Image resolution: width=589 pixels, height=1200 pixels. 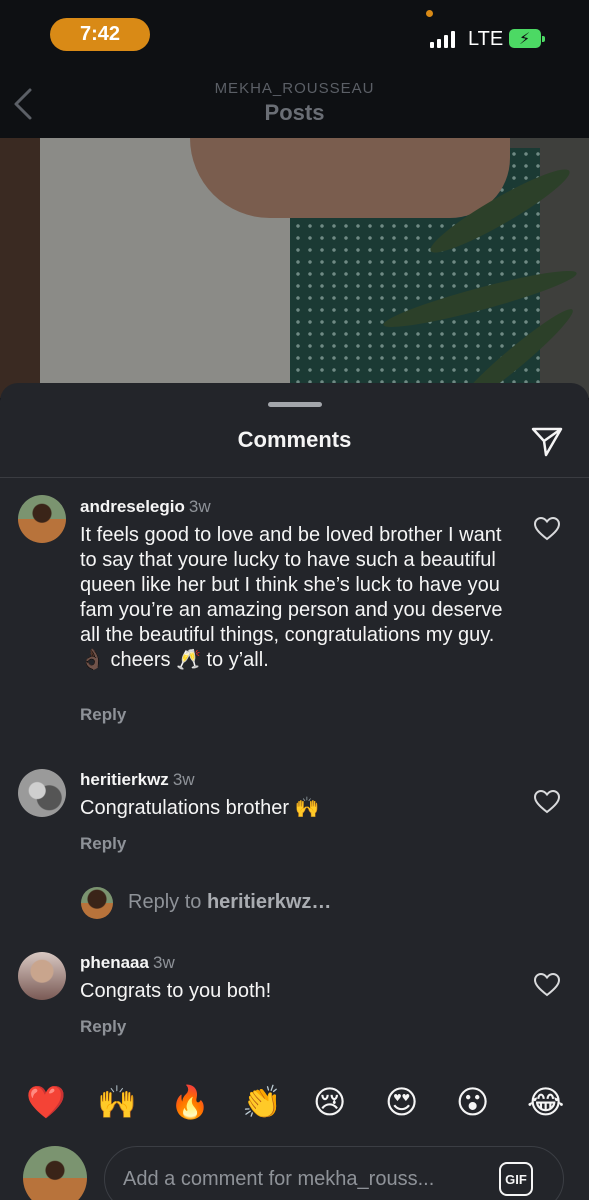 I want to click on emoji-heart-eyes: 😍, so click(x=401, y=1102).